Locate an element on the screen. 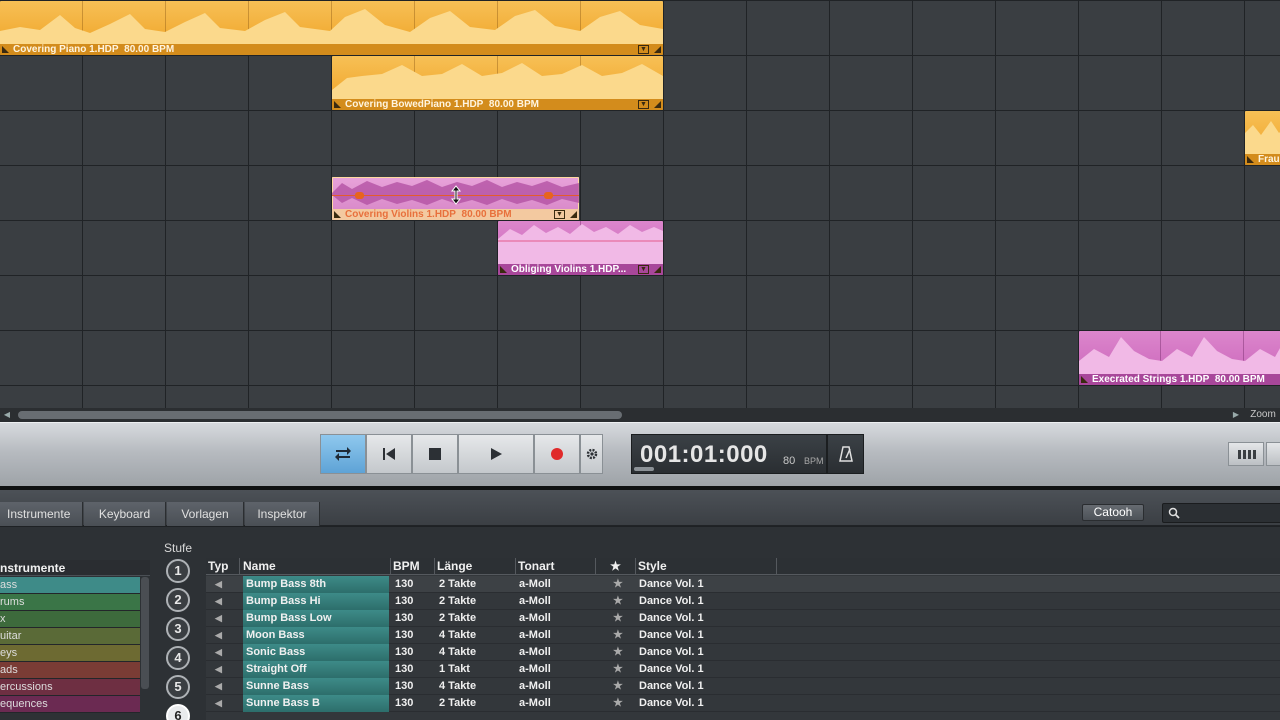 This screenshot has height=720, width=1280. instrument-item-guitar: uitar is located at coordinates (70, 636).